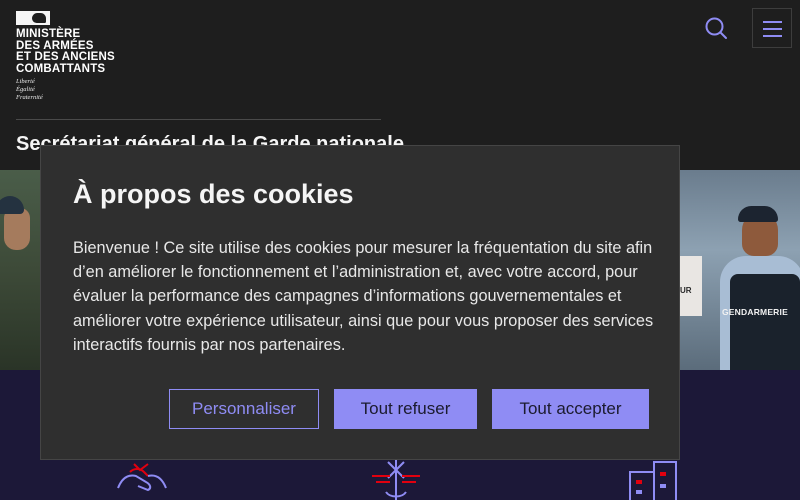 Image resolution: width=800 pixels, height=500 pixels. Describe the element at coordinates (755, 312) in the screenshot. I see `gendarmerie-label: GENDARMERIE` at that location.